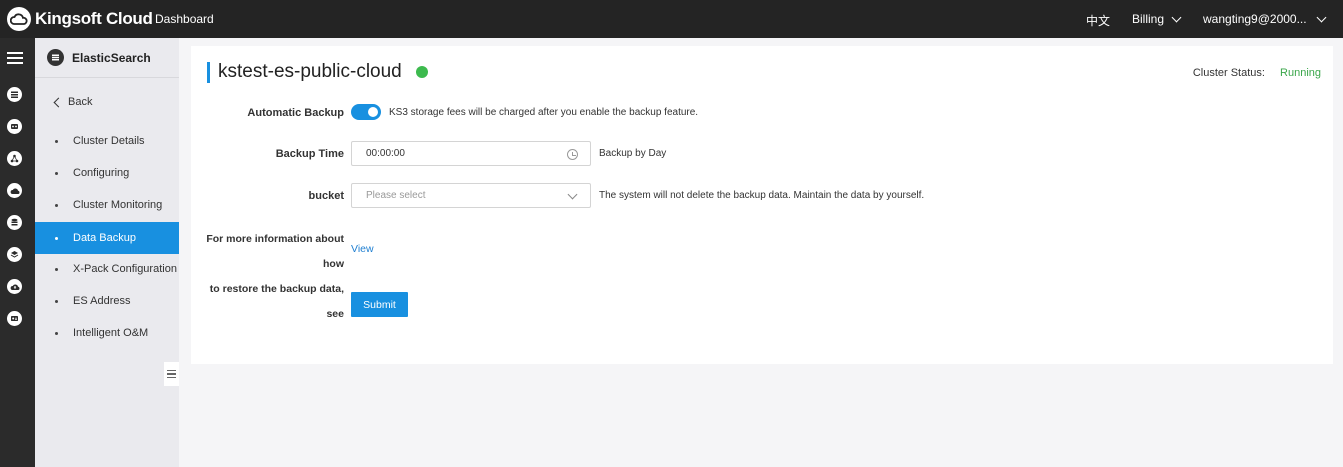 The width and height of the screenshot is (1343, 467). Describe the element at coordinates (125, 269) in the screenshot. I see `sidebar-item-label: X-Pack Configuration` at that location.